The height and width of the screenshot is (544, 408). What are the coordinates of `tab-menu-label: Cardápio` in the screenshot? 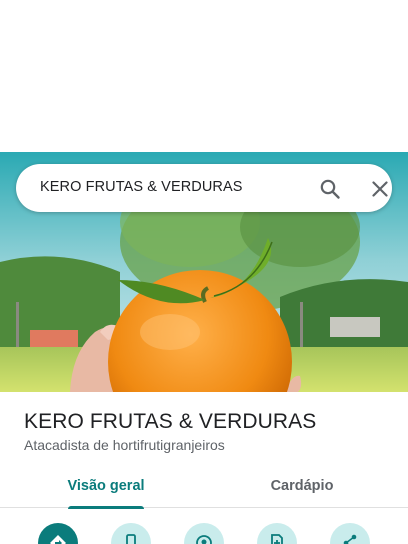 It's located at (302, 486).